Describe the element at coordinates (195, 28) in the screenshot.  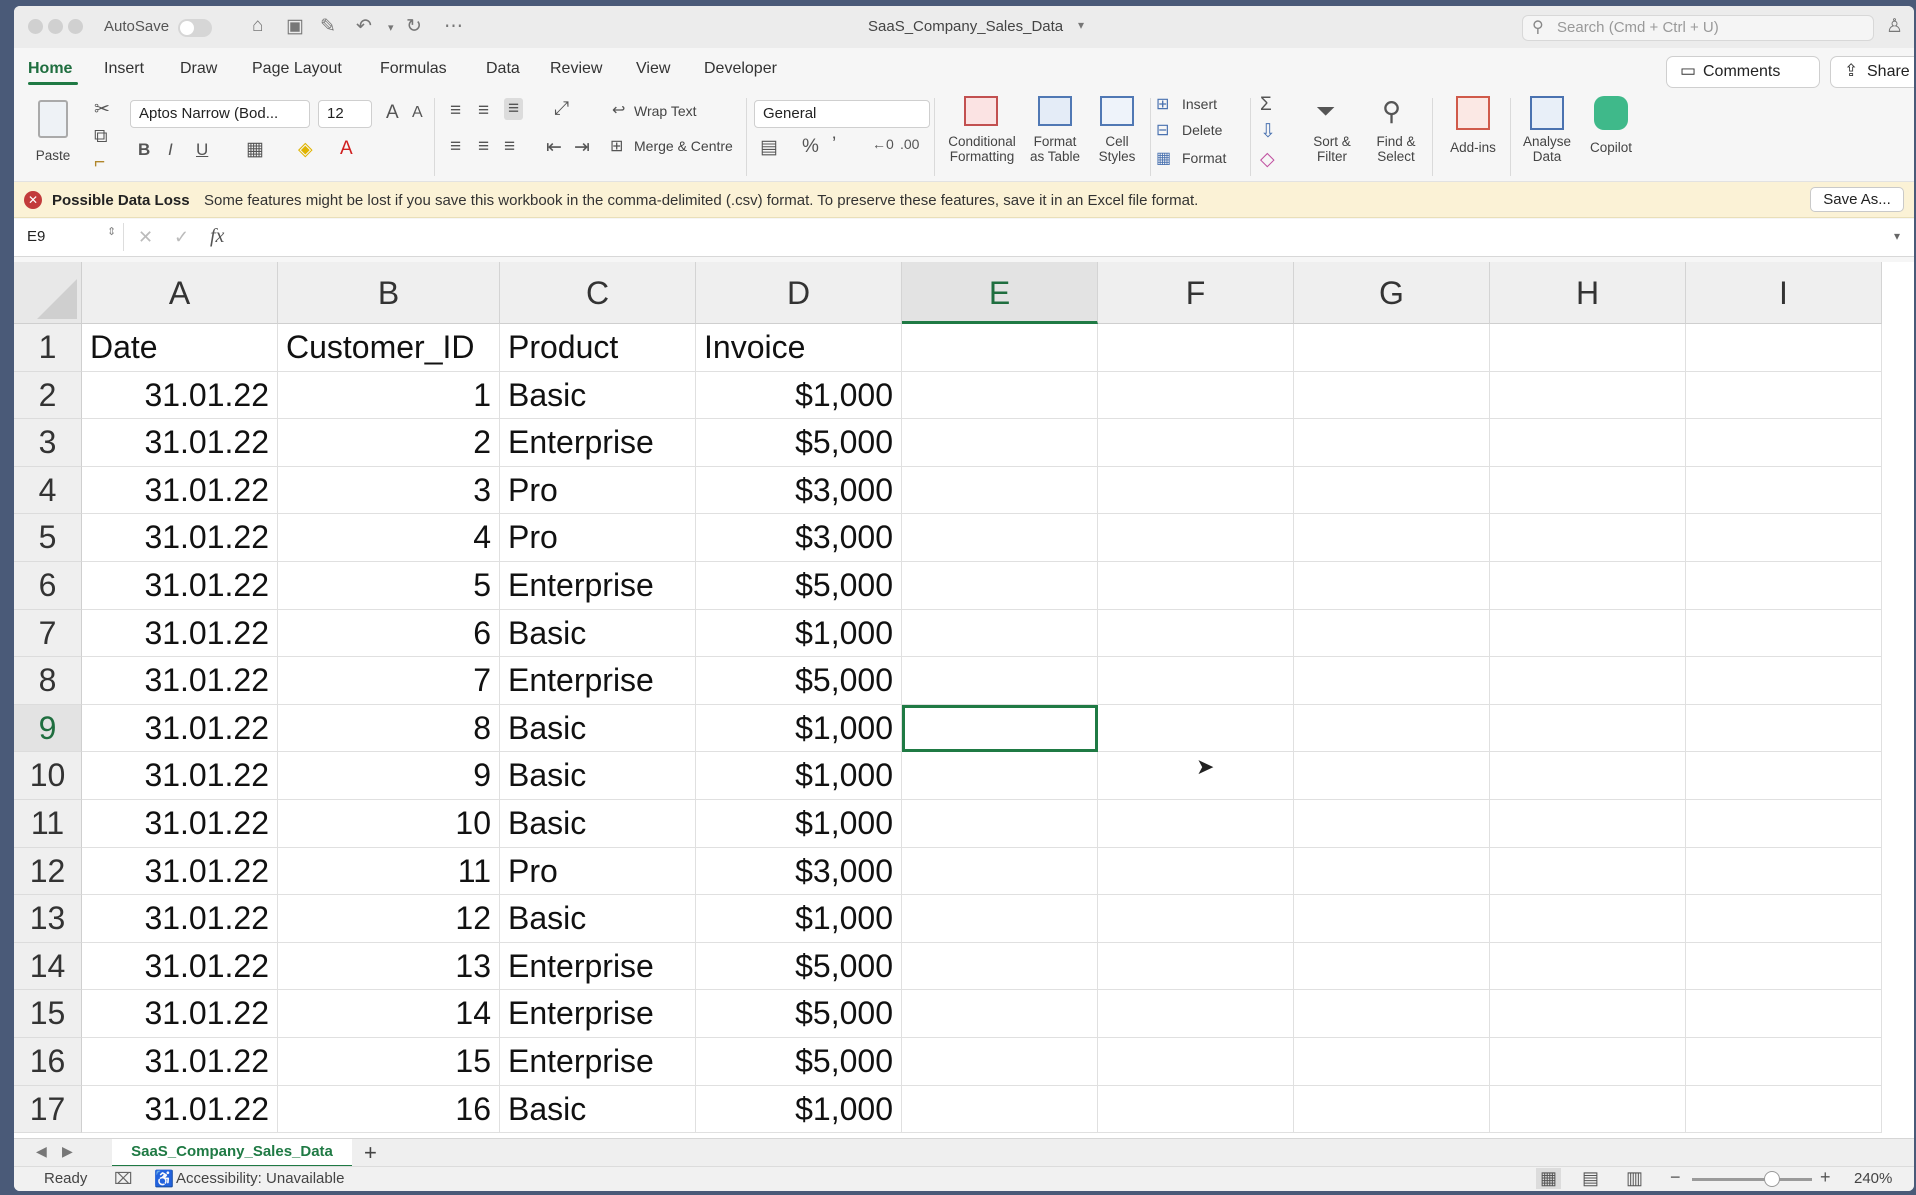
I see `autosave-toggle` at that location.